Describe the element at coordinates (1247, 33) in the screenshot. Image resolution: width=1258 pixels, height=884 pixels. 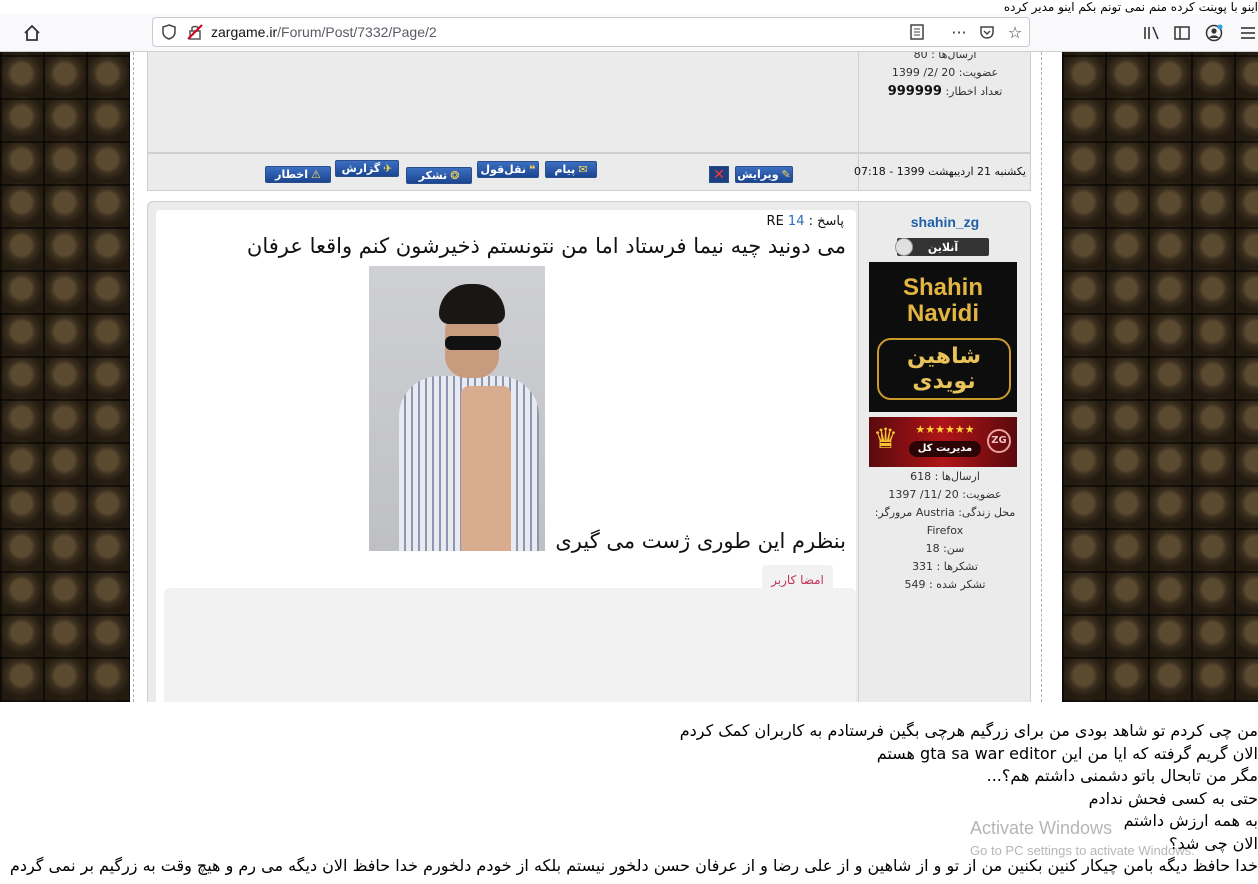
I see `menu-icon` at that location.